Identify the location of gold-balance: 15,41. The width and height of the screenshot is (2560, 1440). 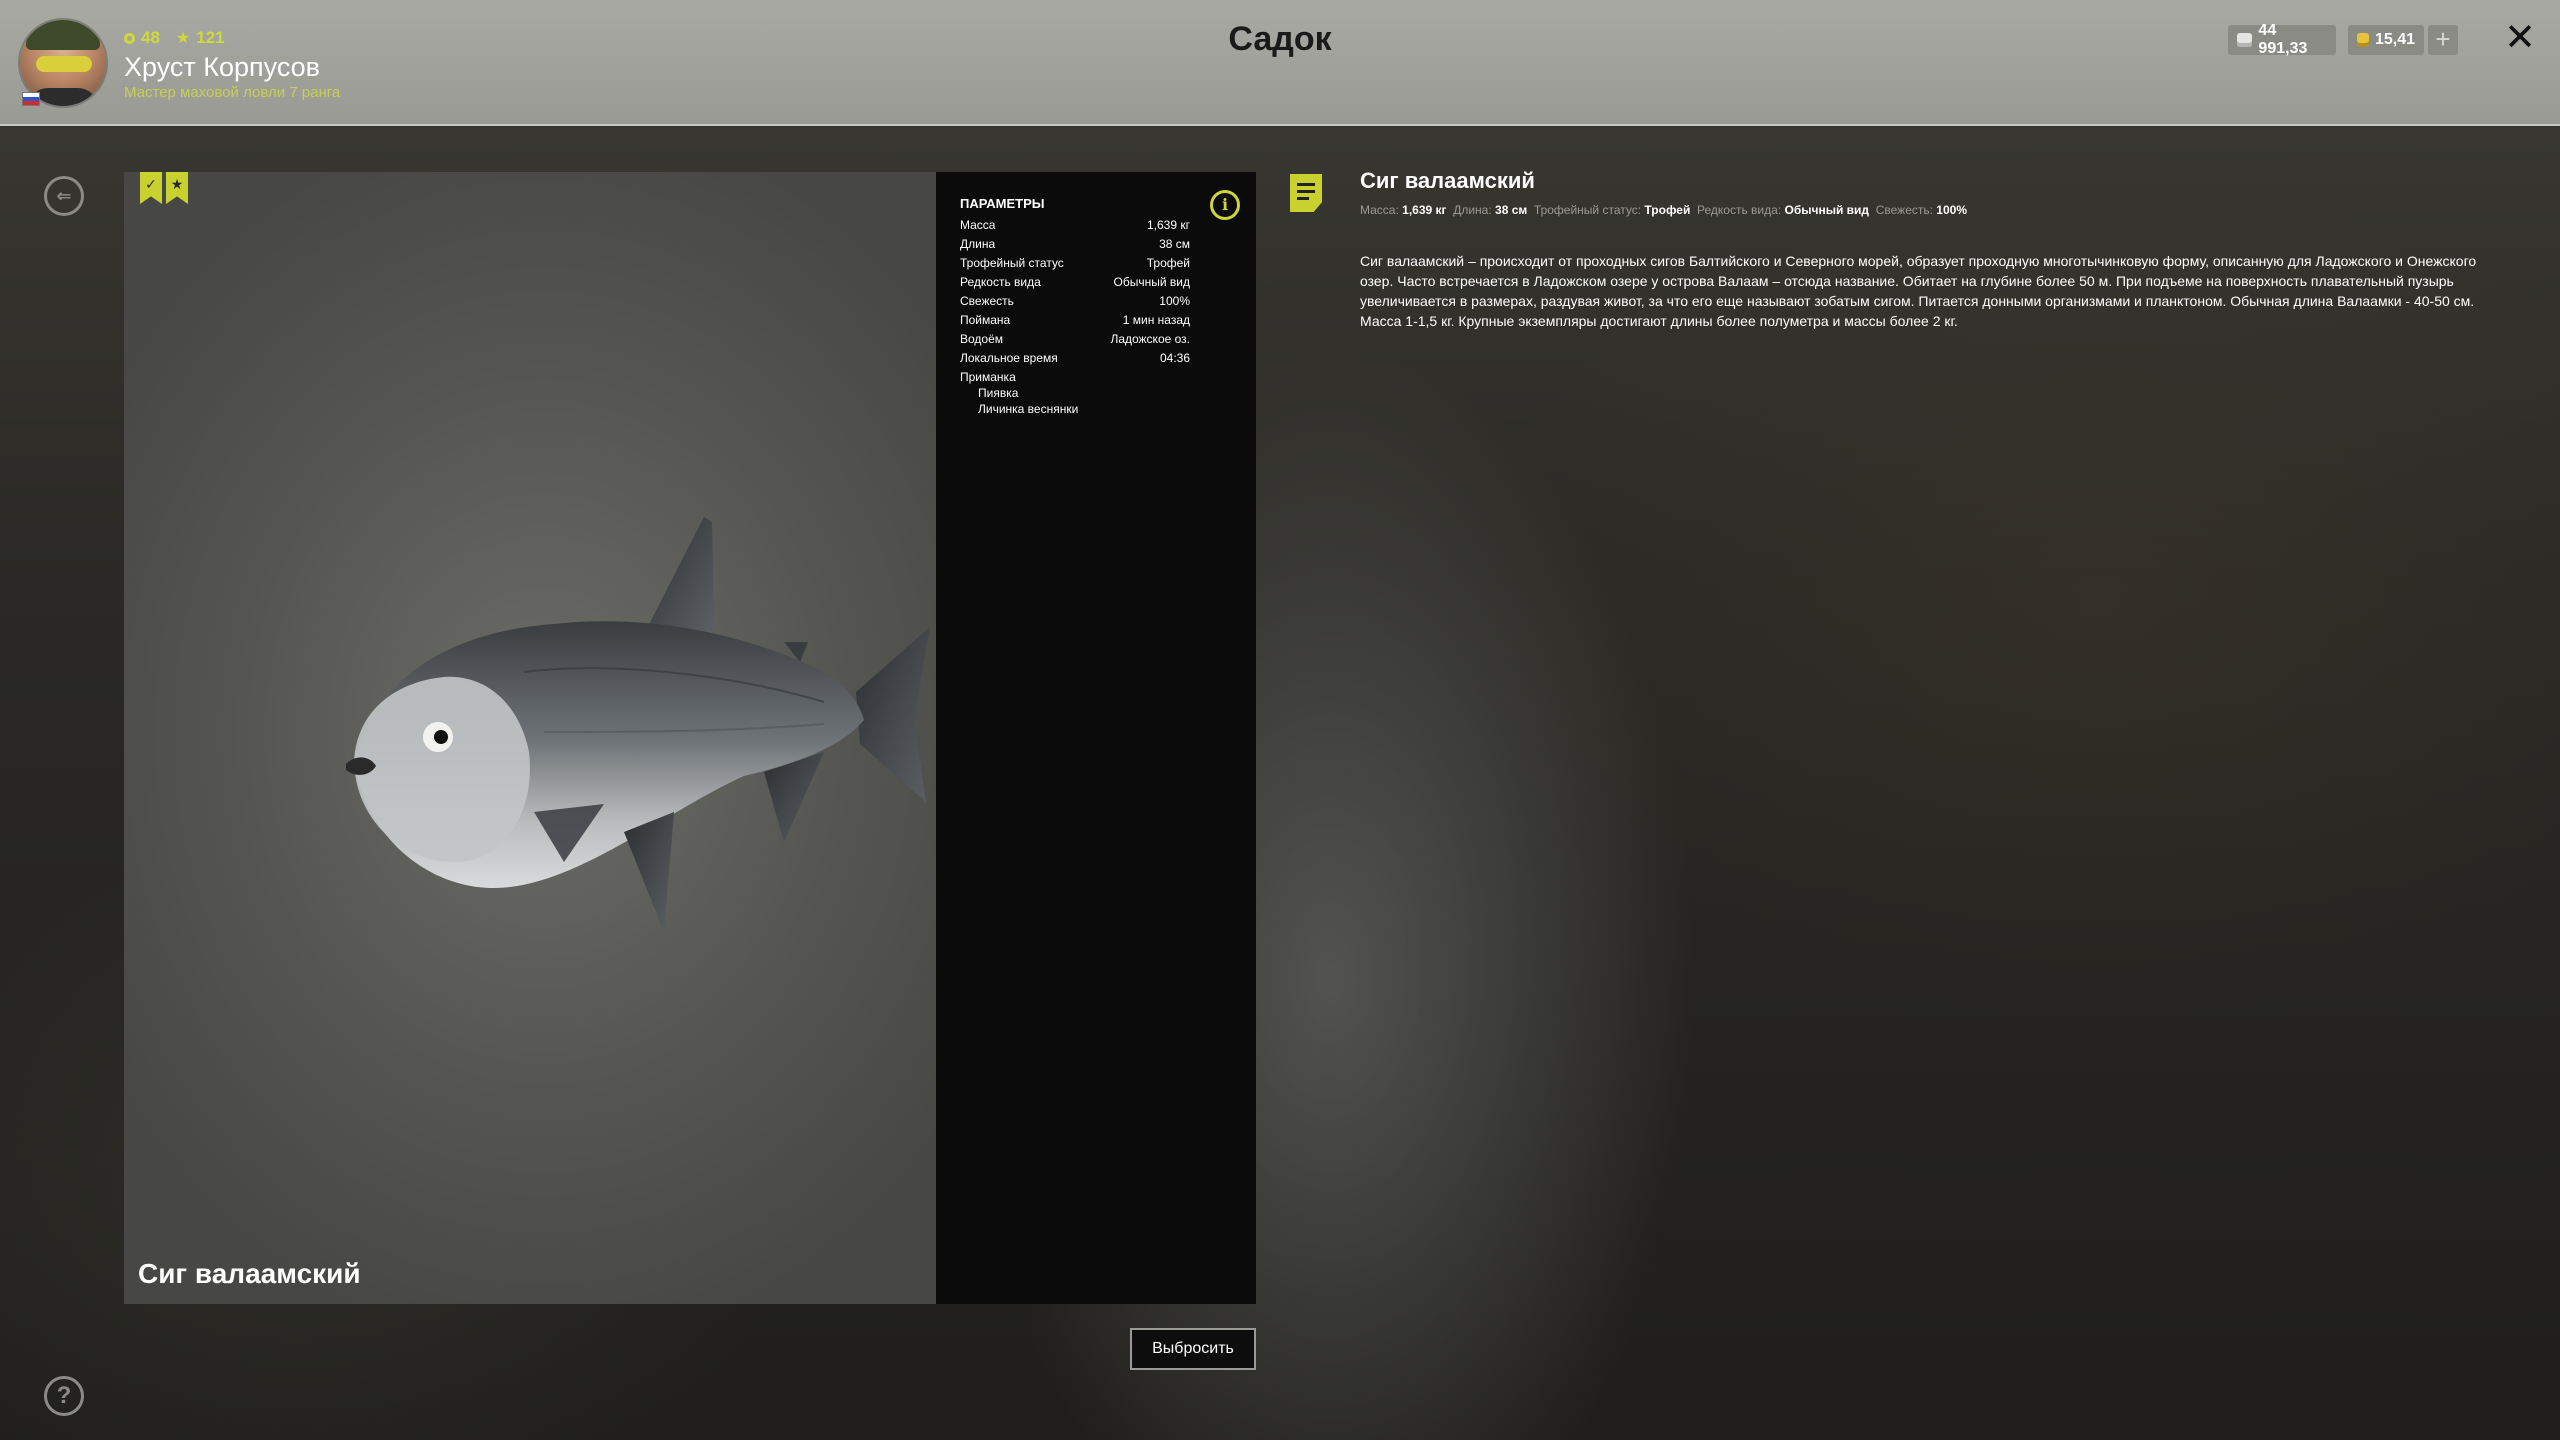
(2386, 40).